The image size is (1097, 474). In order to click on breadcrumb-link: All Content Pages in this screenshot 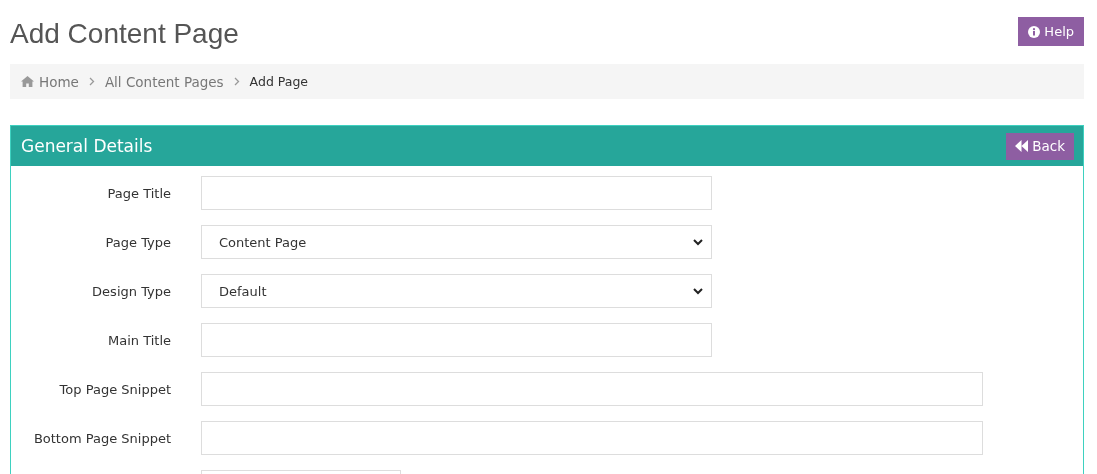, I will do `click(164, 81)`.